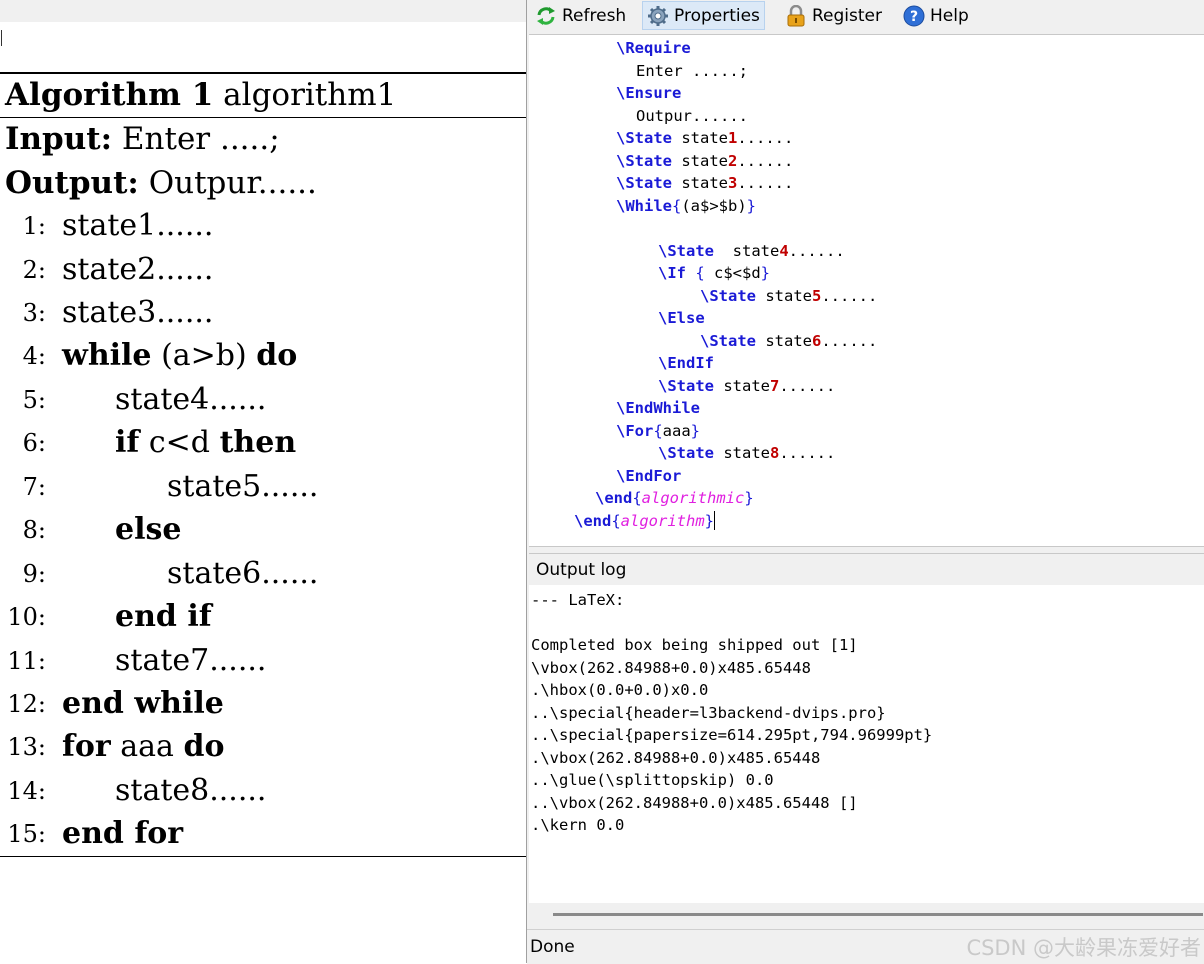  I want to click on line-number: 3:, so click(34, 313).